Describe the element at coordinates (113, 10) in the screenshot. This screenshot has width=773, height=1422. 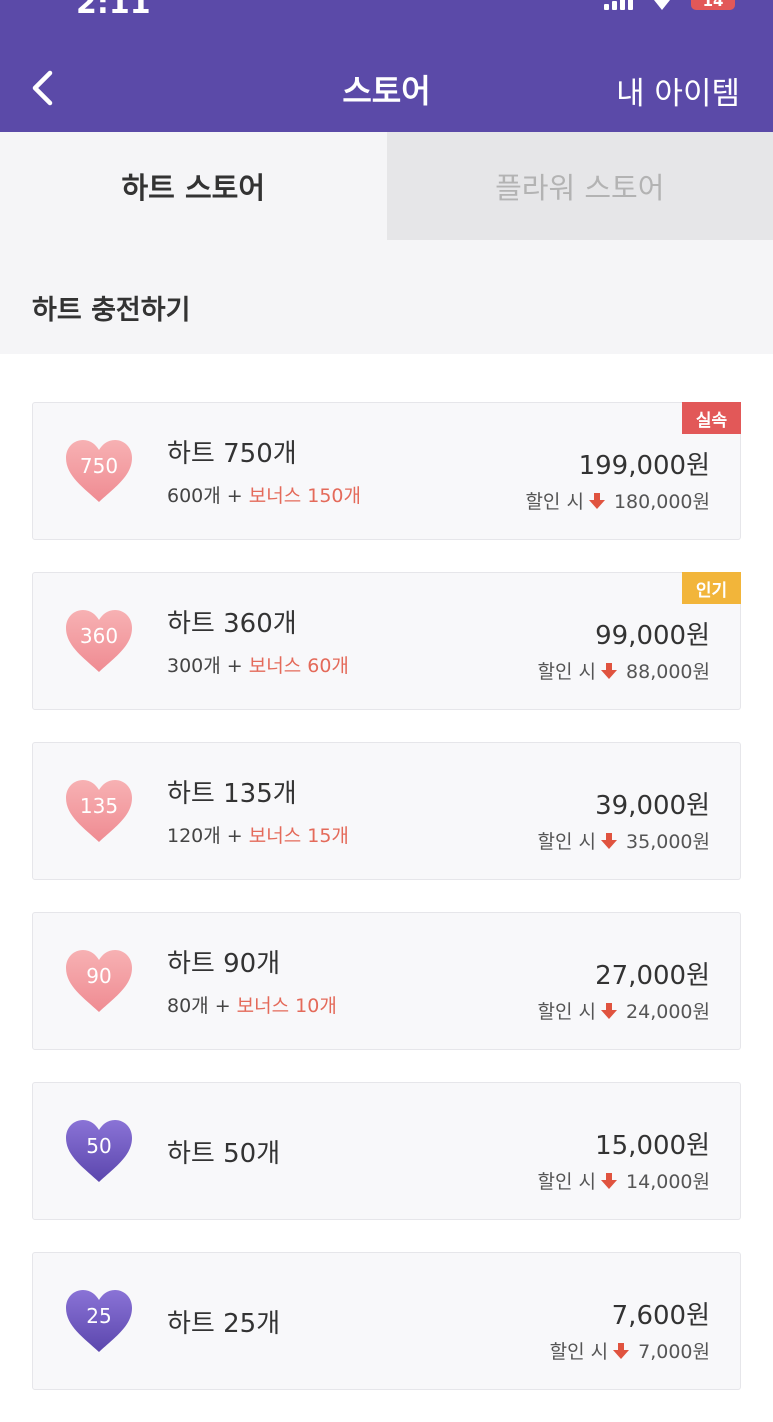
I see `status-time: 2:11` at that location.